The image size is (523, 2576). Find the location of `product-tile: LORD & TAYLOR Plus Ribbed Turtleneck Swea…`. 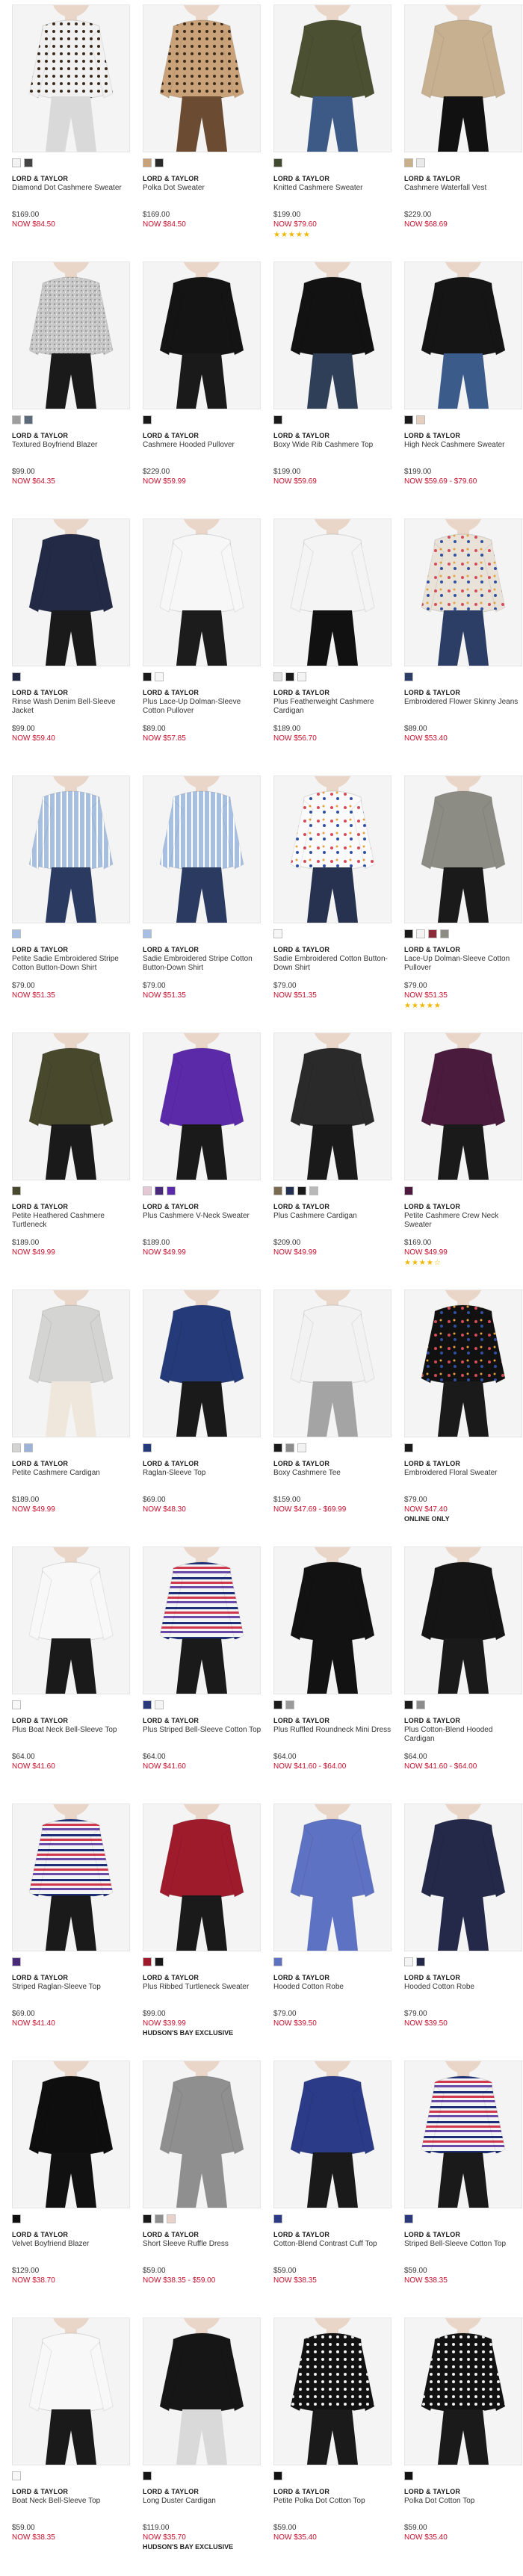

product-tile: LORD & TAYLOR Plus Ribbed Turtleneck Swea… is located at coordinates (201, 1926).